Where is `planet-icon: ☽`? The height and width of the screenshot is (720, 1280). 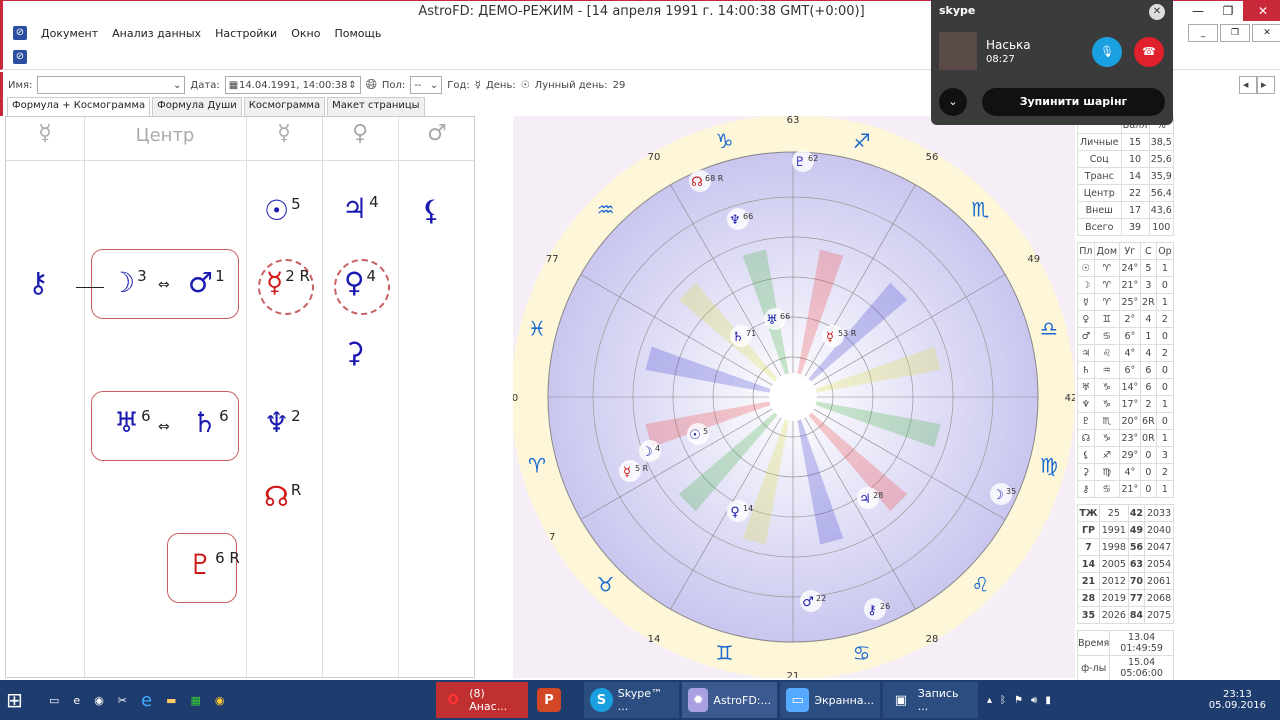 planet-icon: ☽ is located at coordinates (998, 495).